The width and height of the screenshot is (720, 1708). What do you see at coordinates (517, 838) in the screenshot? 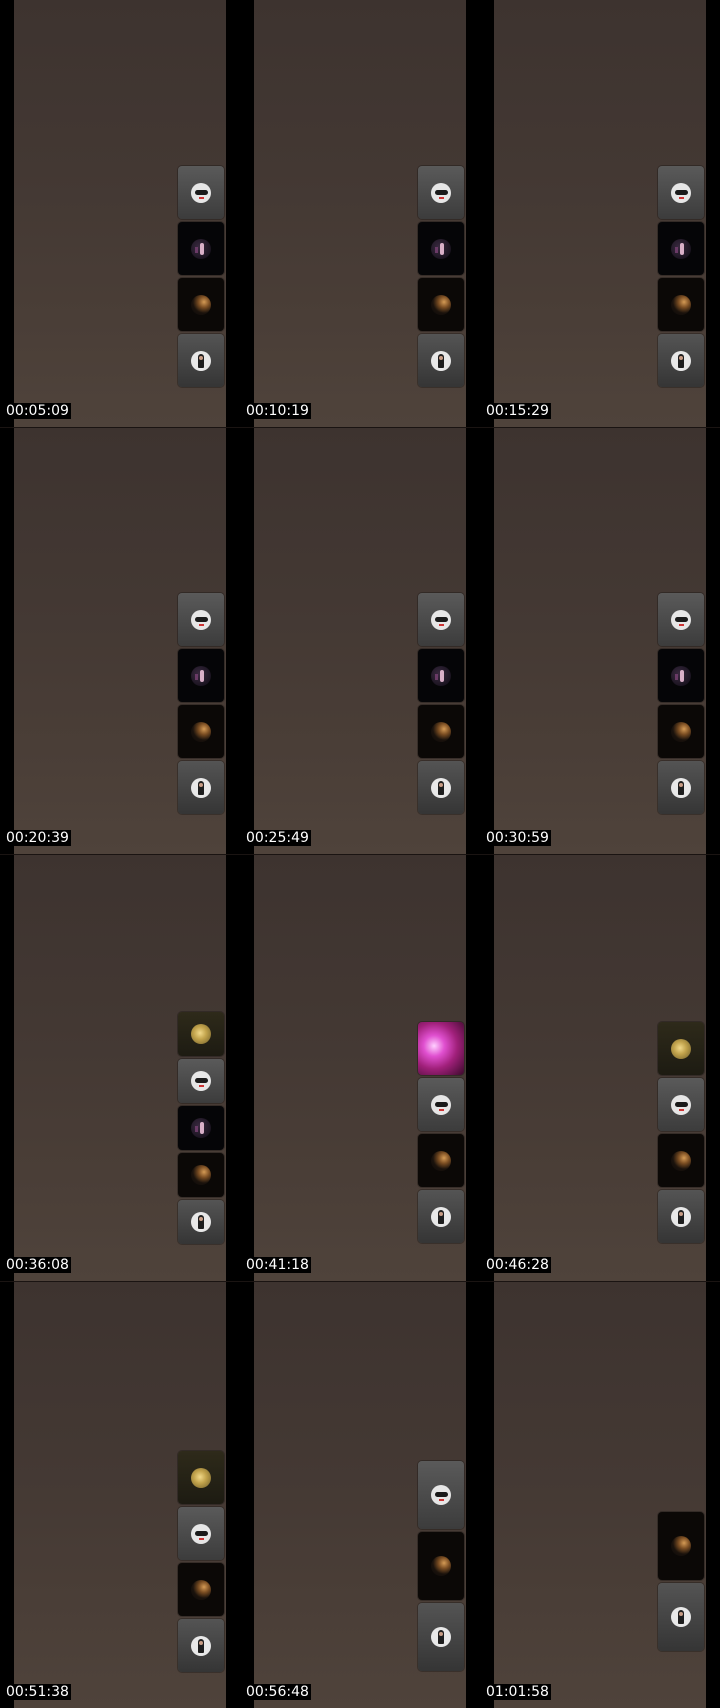
I see `timestamp-label: 00:30:59` at bounding box center [517, 838].